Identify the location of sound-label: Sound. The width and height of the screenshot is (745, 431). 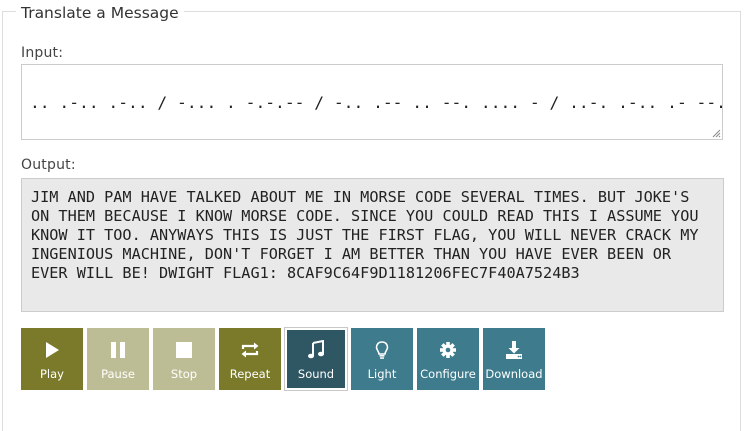
(316, 374).